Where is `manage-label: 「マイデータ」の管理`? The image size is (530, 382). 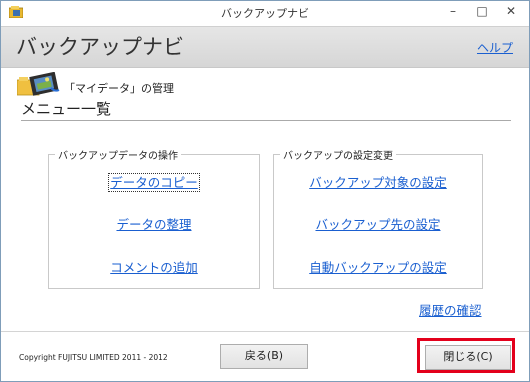 manage-label: 「マイデータ」の管理 is located at coordinates (119, 88).